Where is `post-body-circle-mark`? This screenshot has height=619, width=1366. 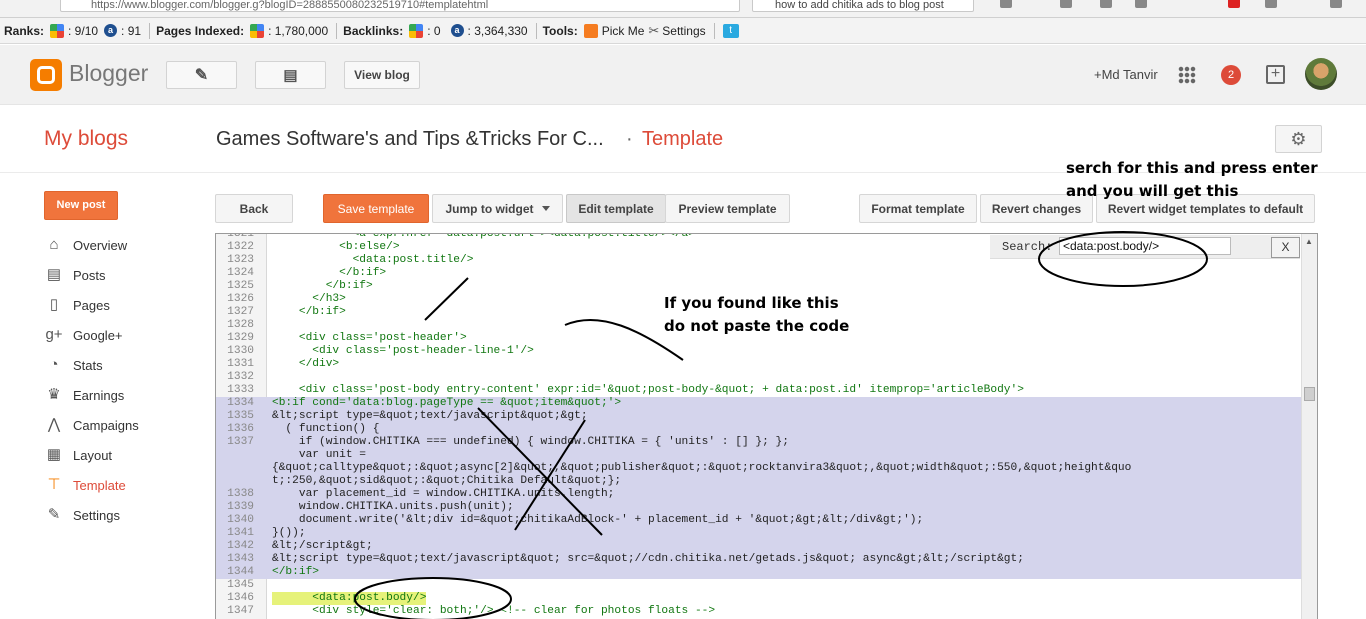
post-body-circle-mark is located at coordinates (433, 598).